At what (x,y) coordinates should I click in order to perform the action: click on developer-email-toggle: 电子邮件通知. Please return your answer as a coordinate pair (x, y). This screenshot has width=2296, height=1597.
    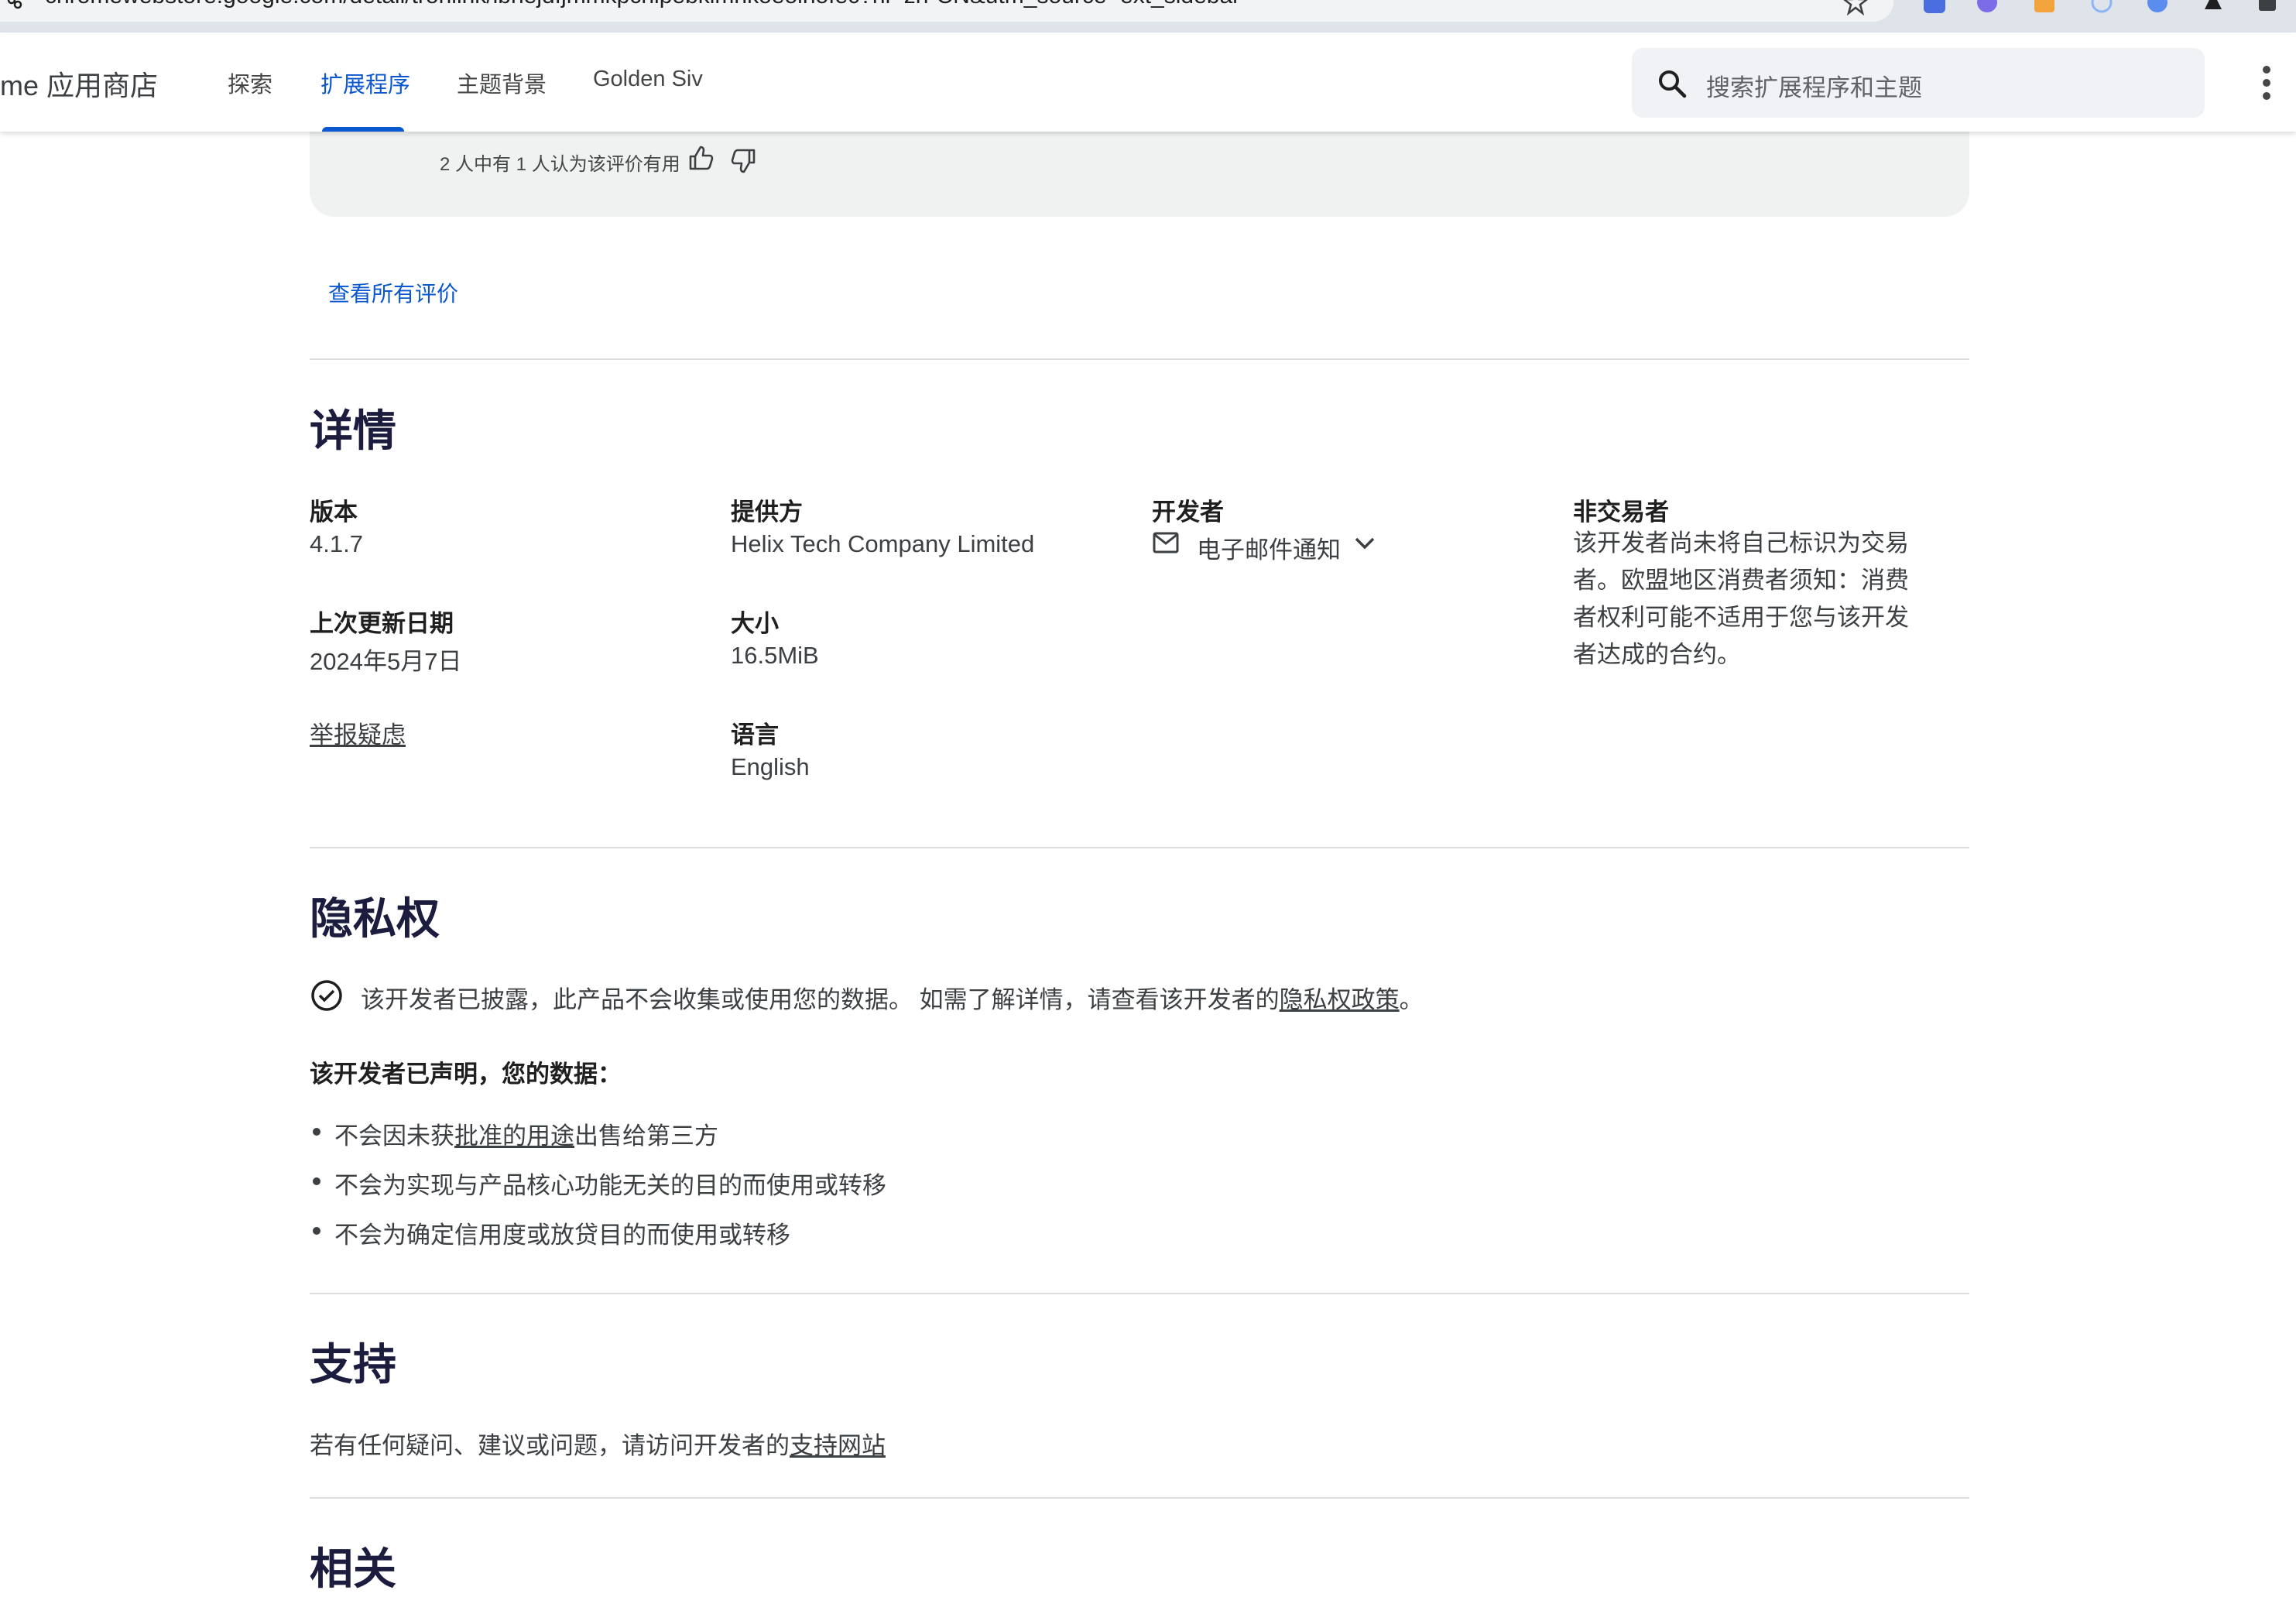
    Looking at the image, I should click on (1269, 547).